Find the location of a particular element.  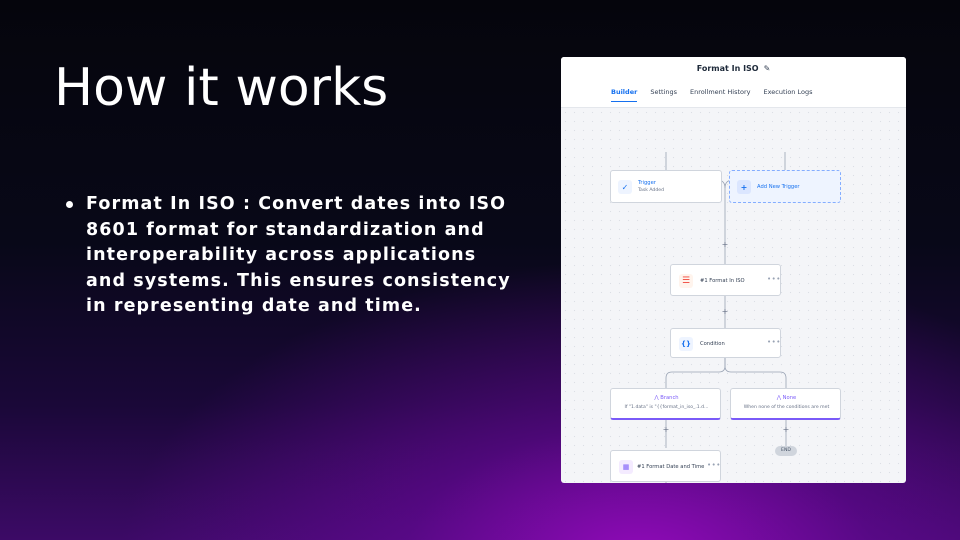

braces-icon: {} is located at coordinates (686, 344).